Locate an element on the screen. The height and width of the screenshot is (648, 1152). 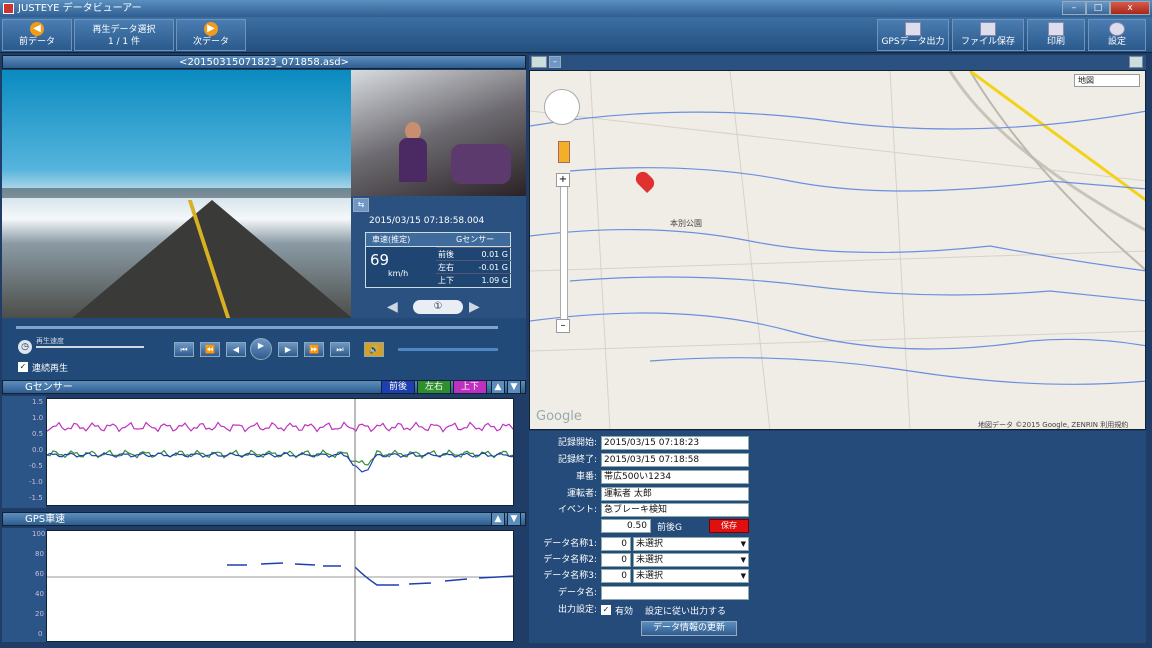
map-toolbar: – is located at coordinates (837, 62).